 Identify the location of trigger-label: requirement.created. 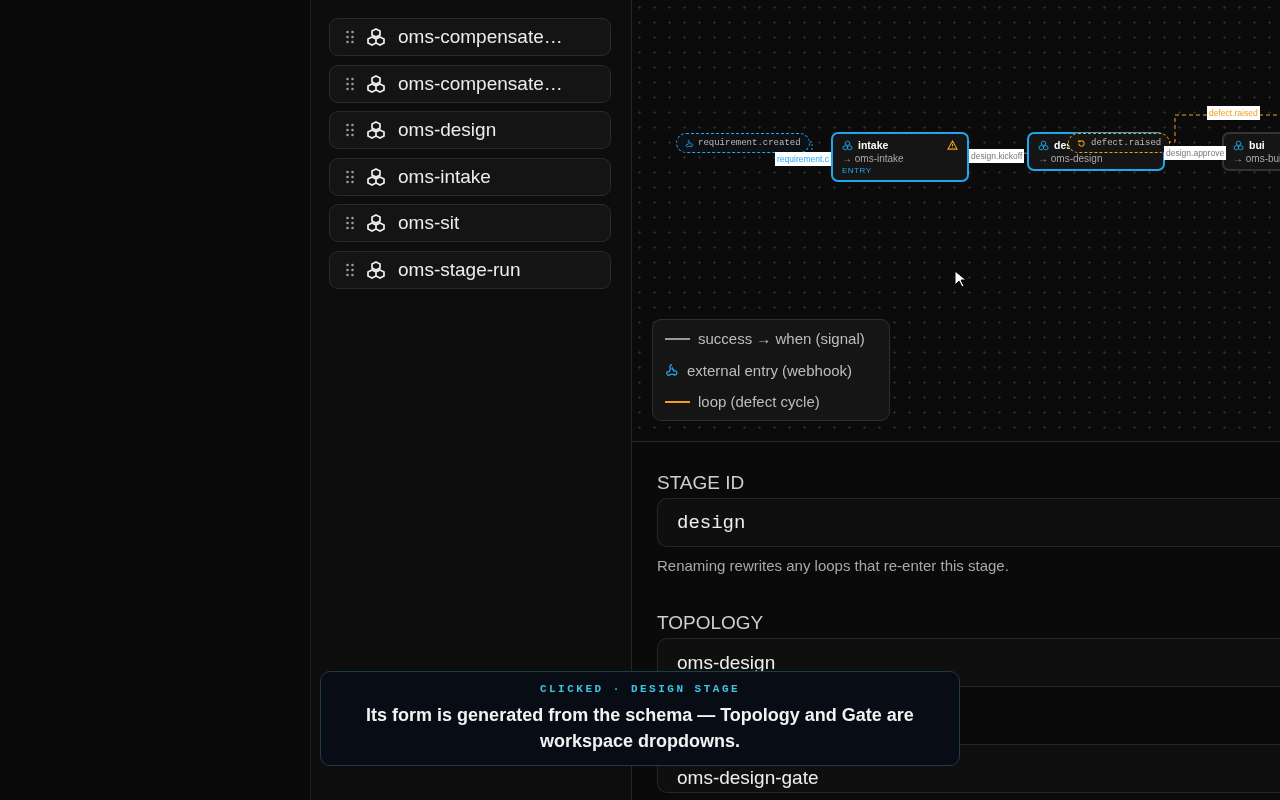
(749, 143).